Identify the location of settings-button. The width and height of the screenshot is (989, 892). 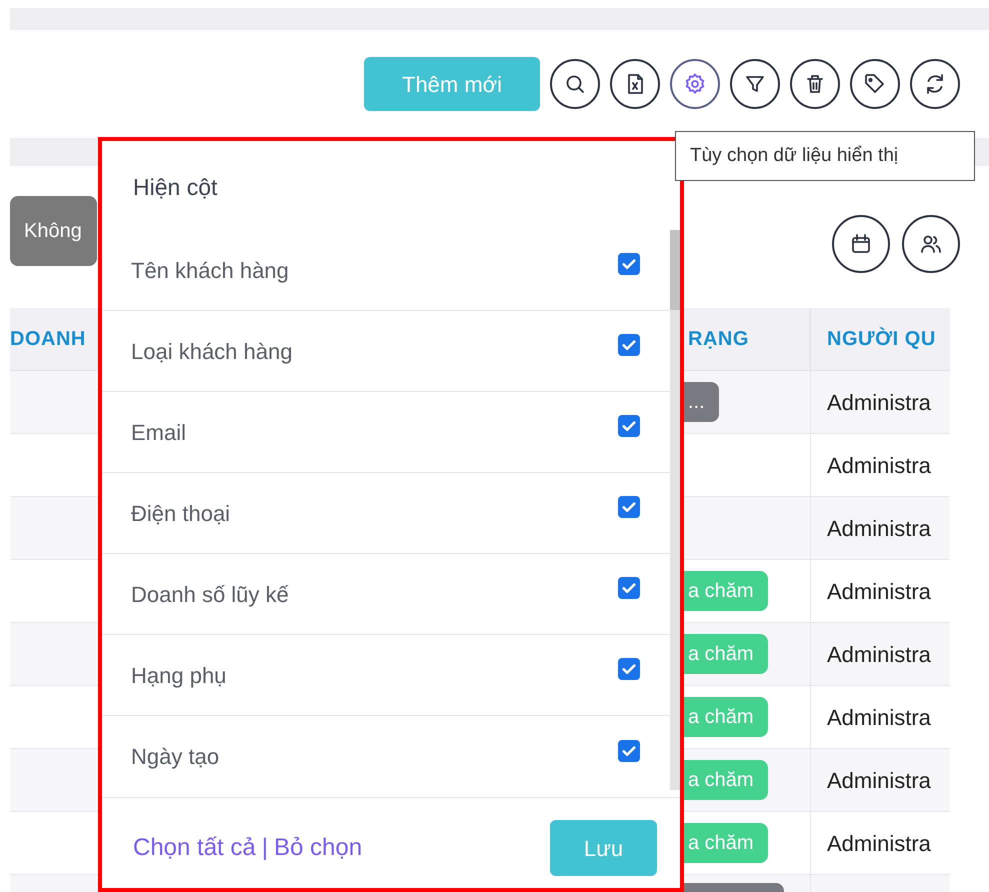
(695, 84).